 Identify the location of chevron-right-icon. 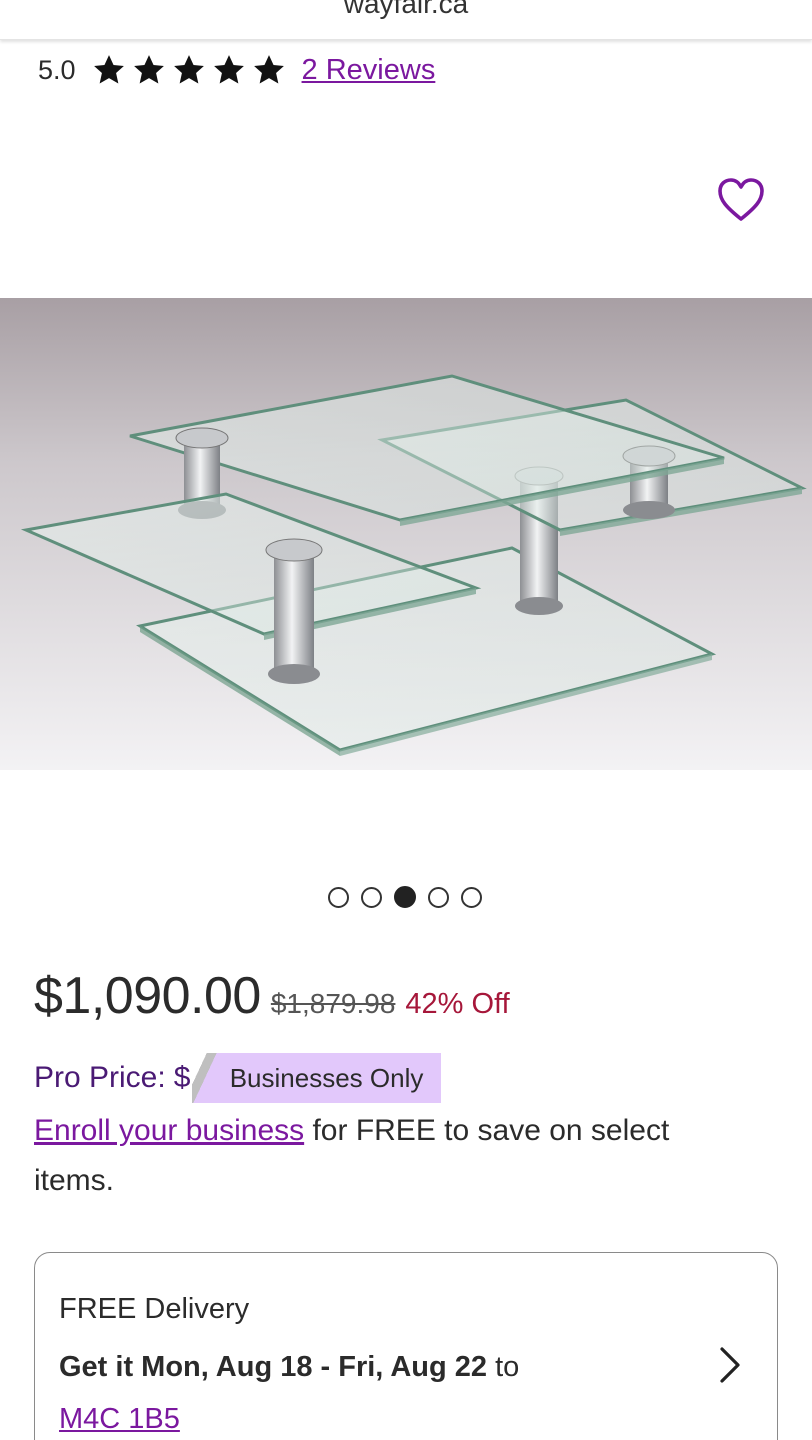
(730, 1365).